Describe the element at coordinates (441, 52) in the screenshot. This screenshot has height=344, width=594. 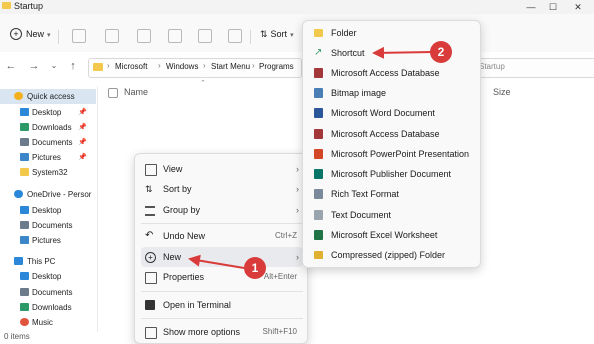
I see `step-badge-2: 2` at that location.